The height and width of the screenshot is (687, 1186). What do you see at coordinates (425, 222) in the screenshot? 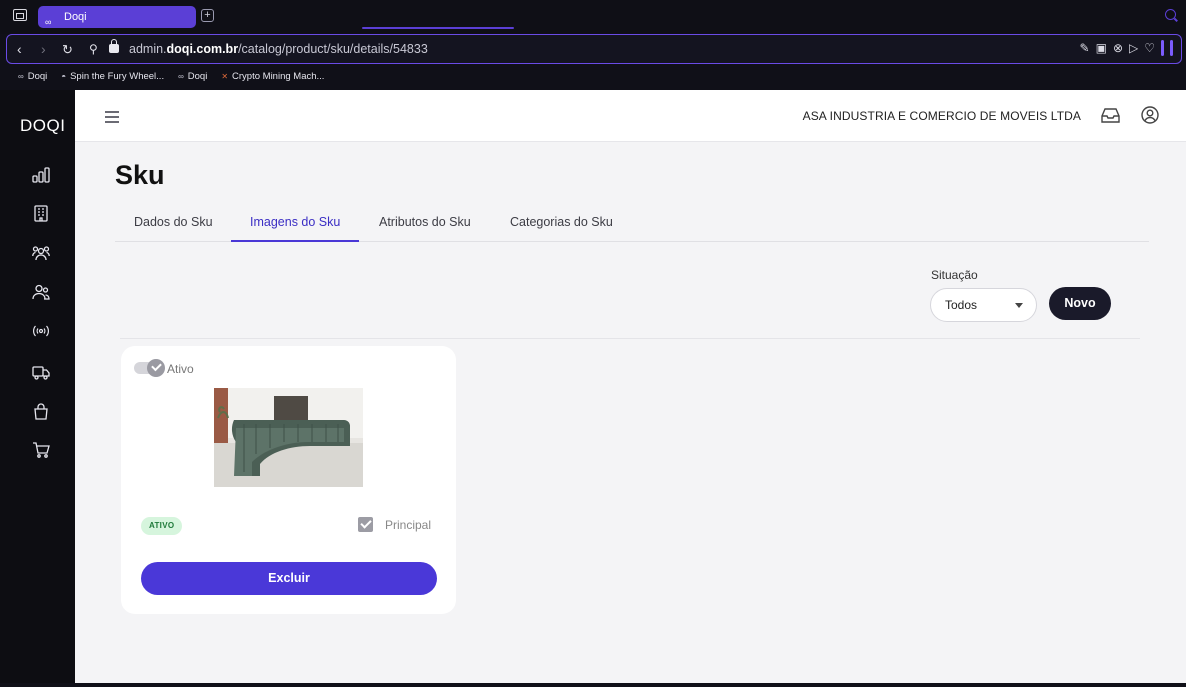
I see `tab-atributos: Atributos do Sku` at bounding box center [425, 222].